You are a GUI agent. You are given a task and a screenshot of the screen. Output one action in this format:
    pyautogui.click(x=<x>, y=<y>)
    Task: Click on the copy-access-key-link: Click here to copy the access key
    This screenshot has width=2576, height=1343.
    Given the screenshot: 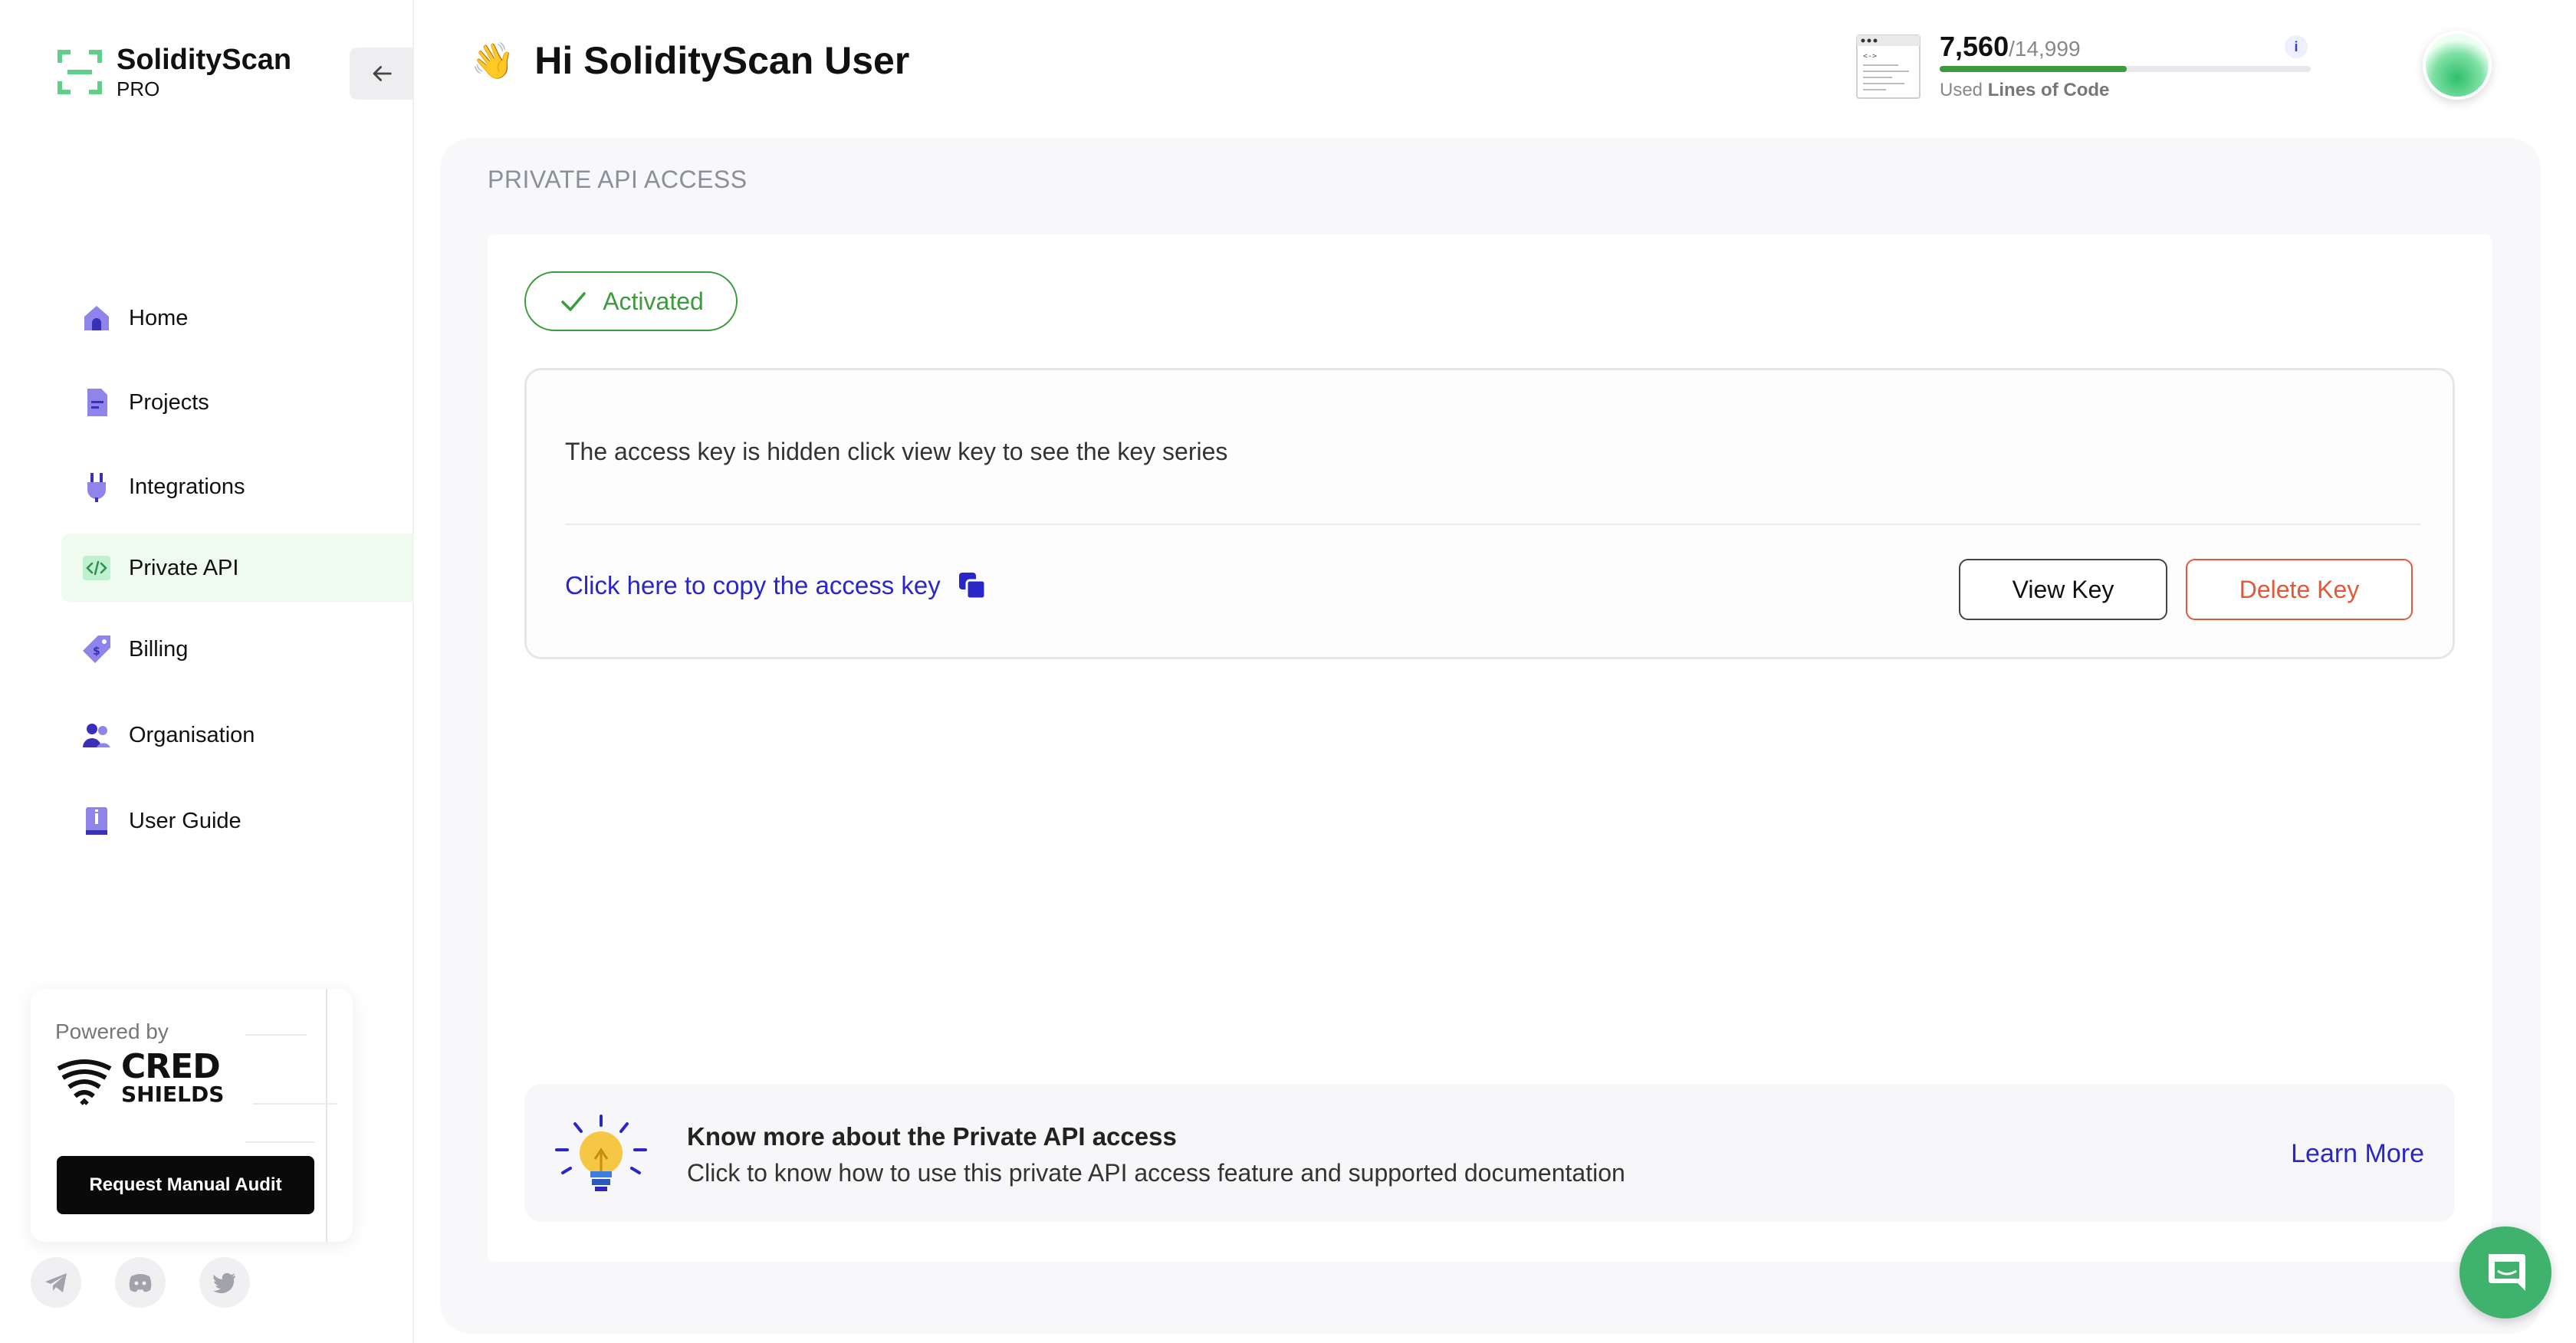 What is the action you would take?
    pyautogui.click(x=776, y=586)
    